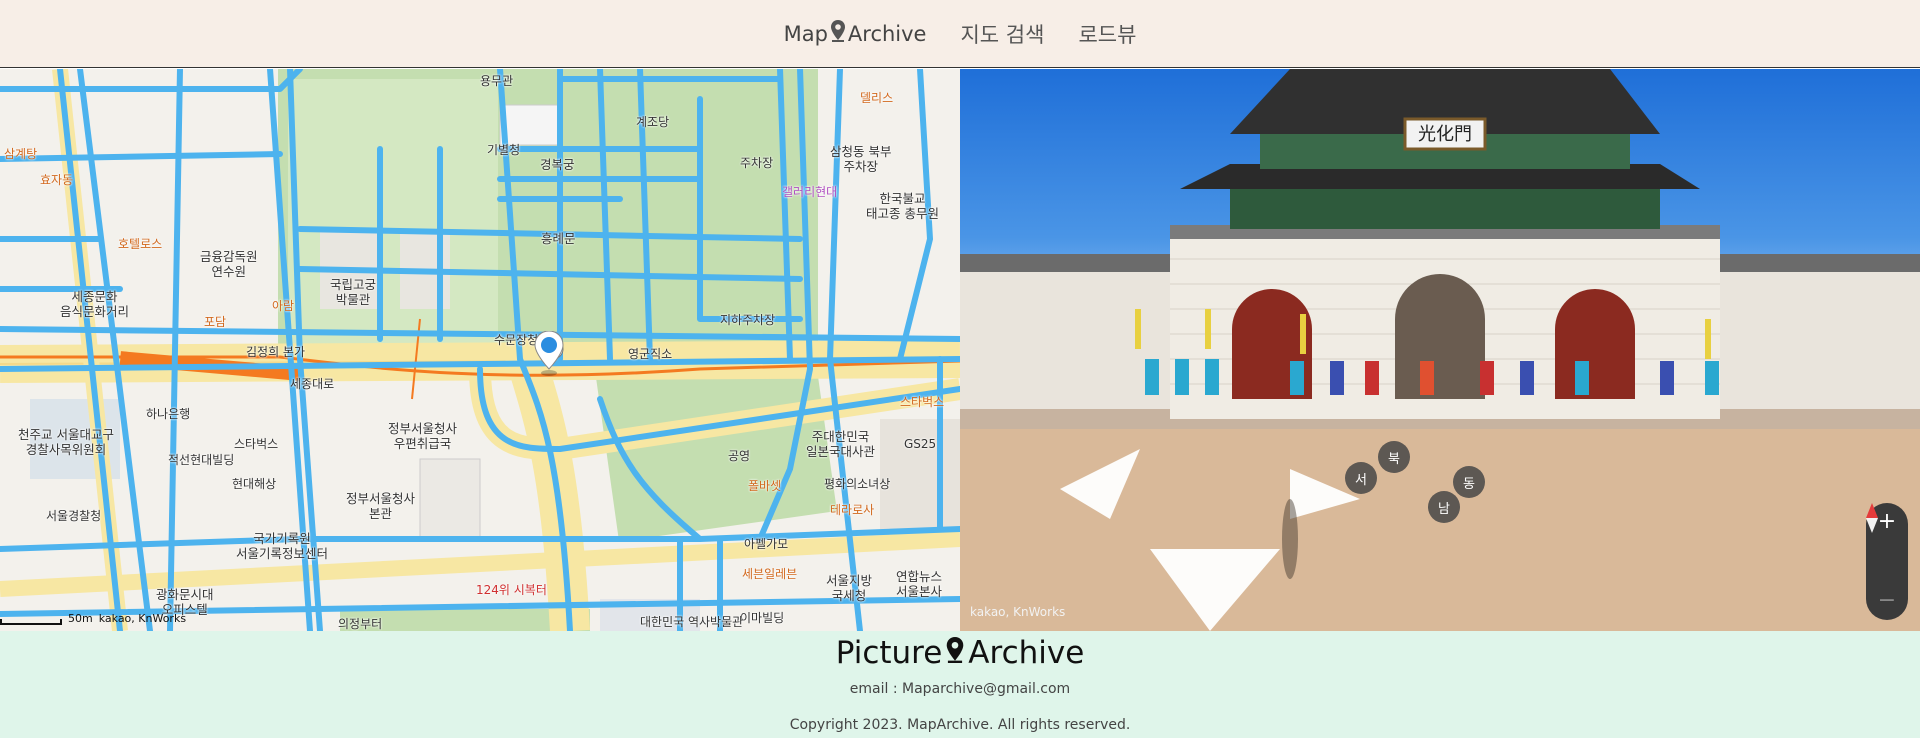 The height and width of the screenshot is (738, 1920). I want to click on direction-east-button: 동, so click(1469, 482).